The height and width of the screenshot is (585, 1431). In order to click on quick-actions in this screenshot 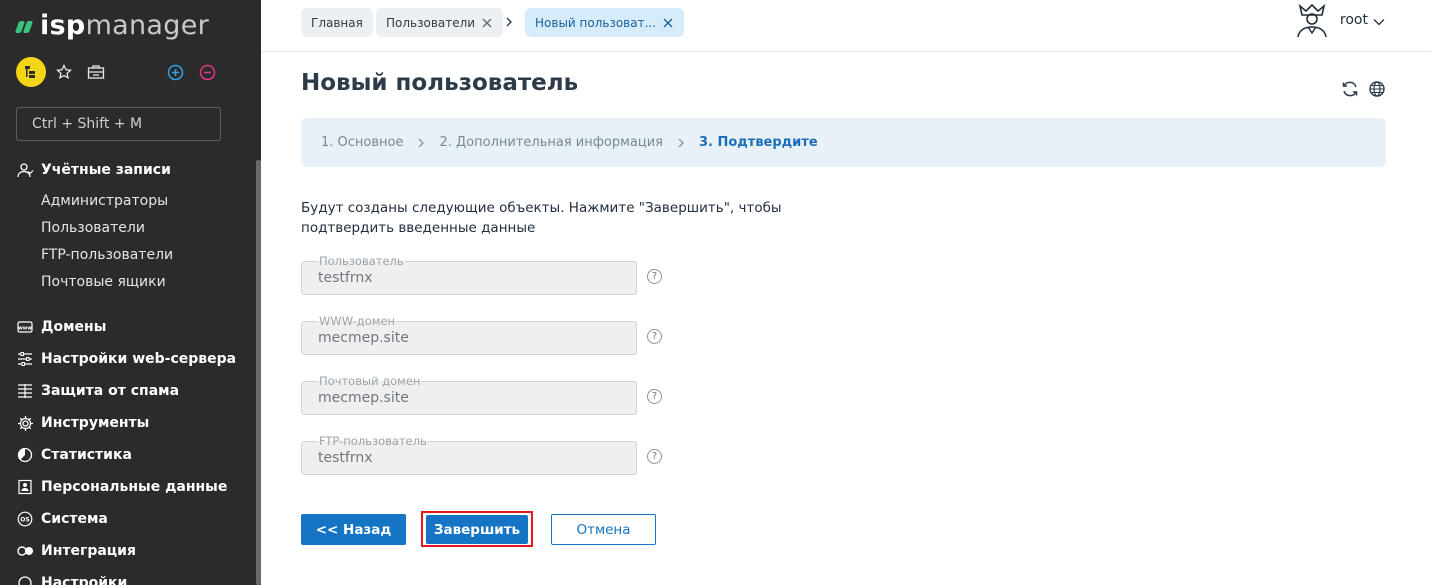, I will do `click(126, 72)`.